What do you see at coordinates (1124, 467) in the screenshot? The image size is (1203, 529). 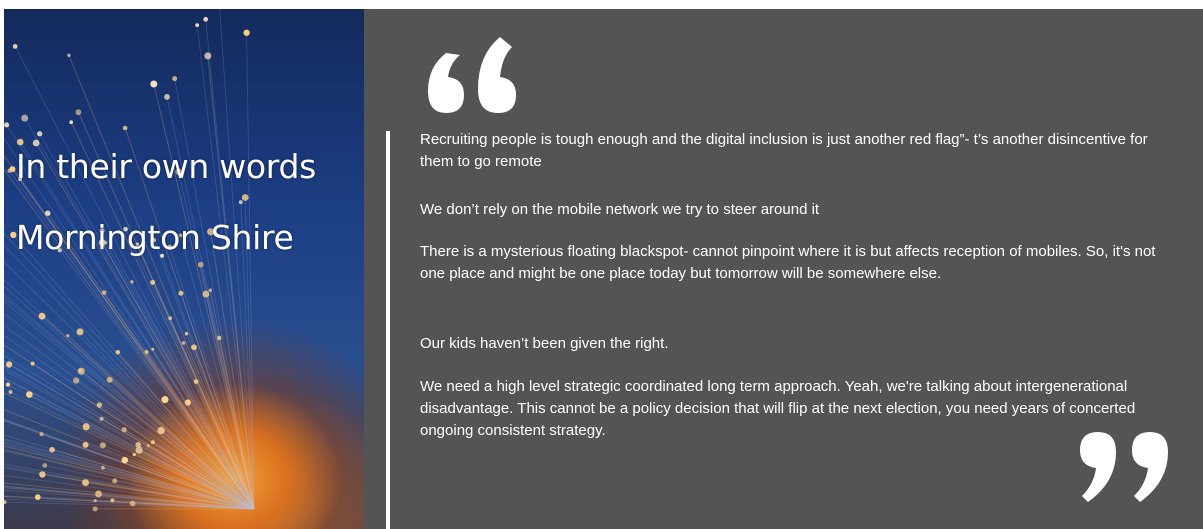 I see `closing-quote-icon` at bounding box center [1124, 467].